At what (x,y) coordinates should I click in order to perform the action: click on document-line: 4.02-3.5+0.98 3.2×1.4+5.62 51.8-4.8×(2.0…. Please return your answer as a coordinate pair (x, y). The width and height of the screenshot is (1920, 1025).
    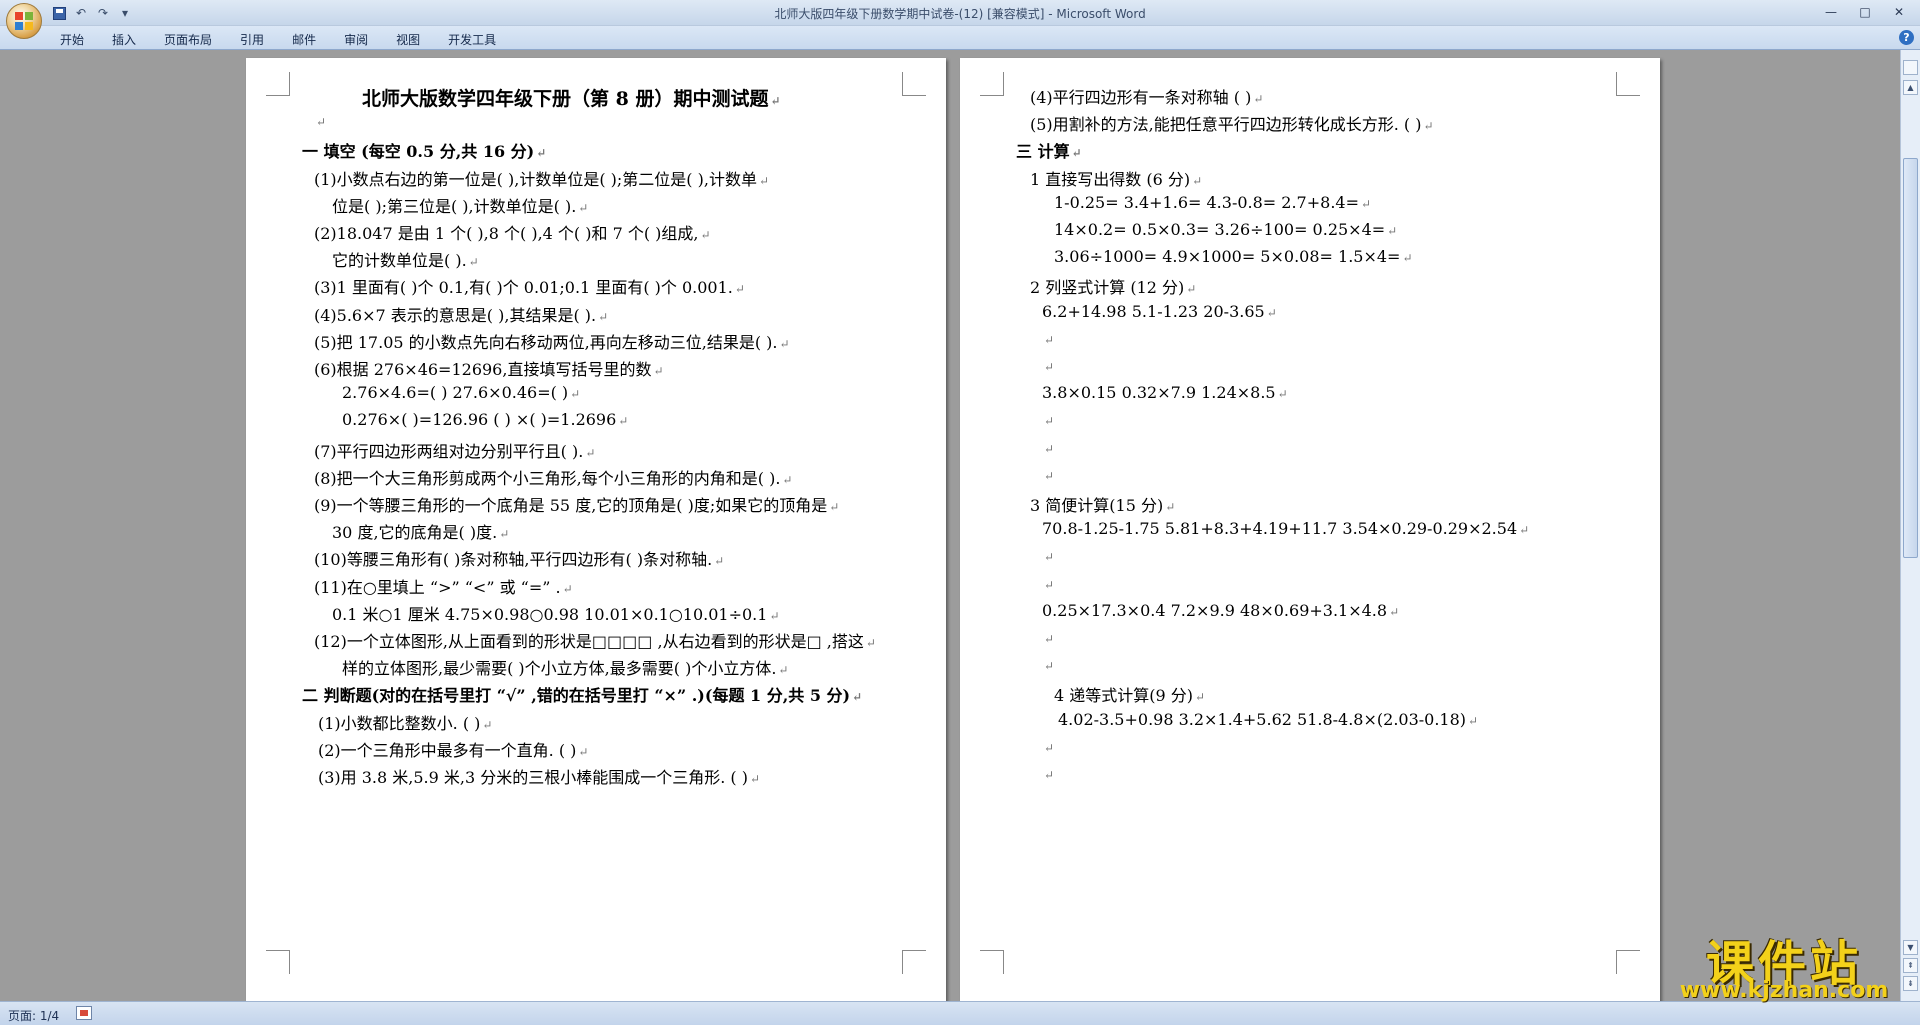
    Looking at the image, I should click on (1268, 719).